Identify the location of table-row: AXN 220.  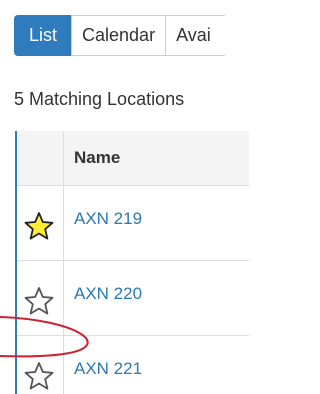
(132, 297).